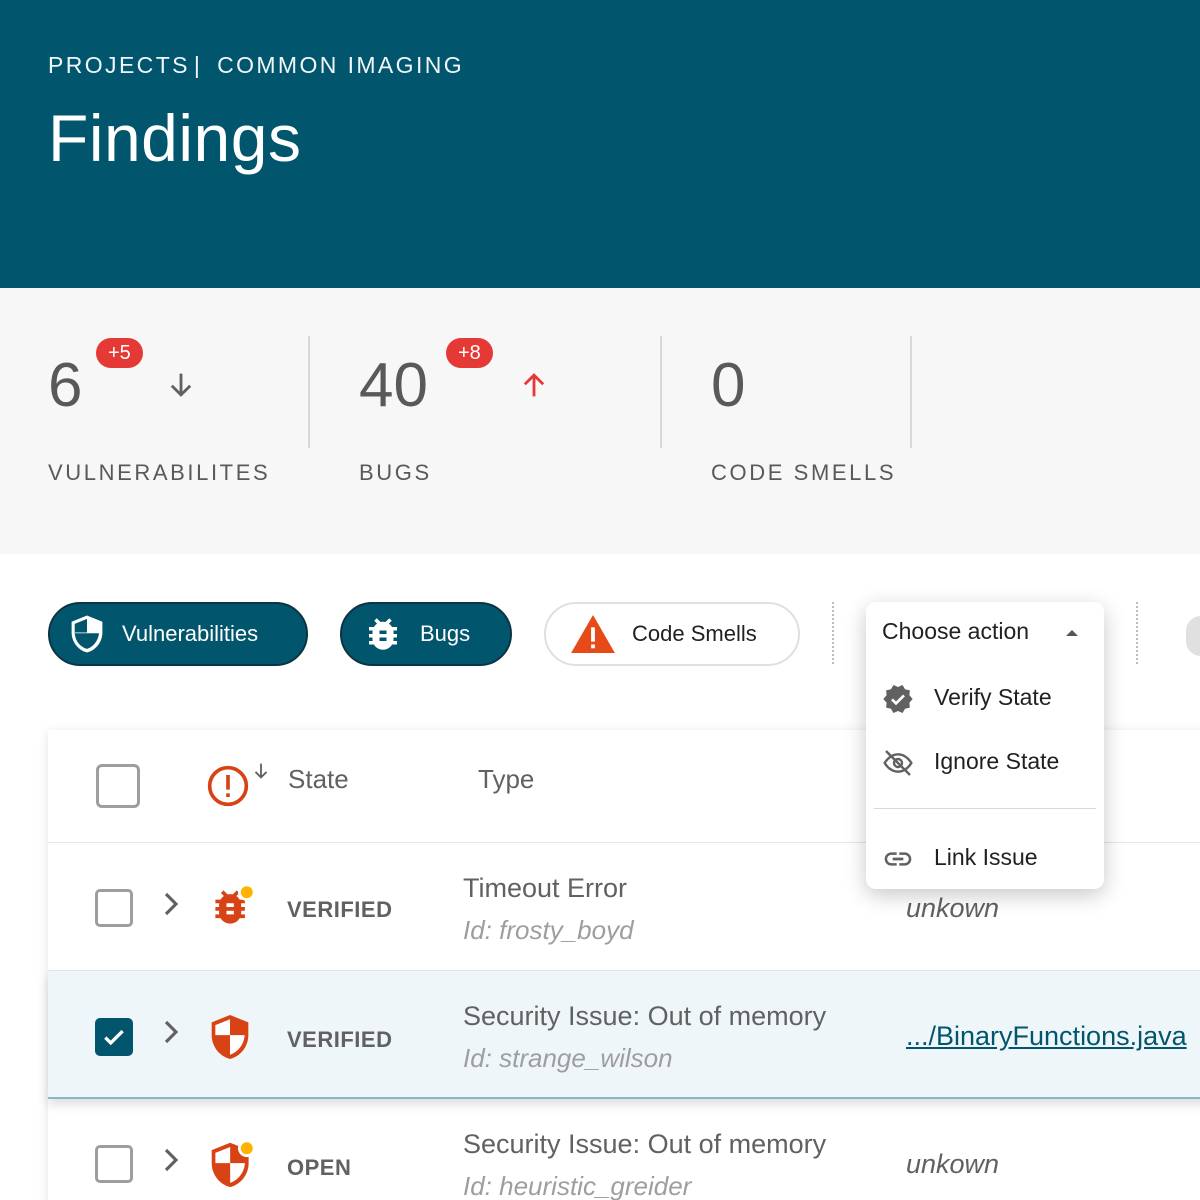 The height and width of the screenshot is (1200, 1200). What do you see at coordinates (509, 421) in the screenshot?
I see `stat-bugs: 40 +8 BUGS` at bounding box center [509, 421].